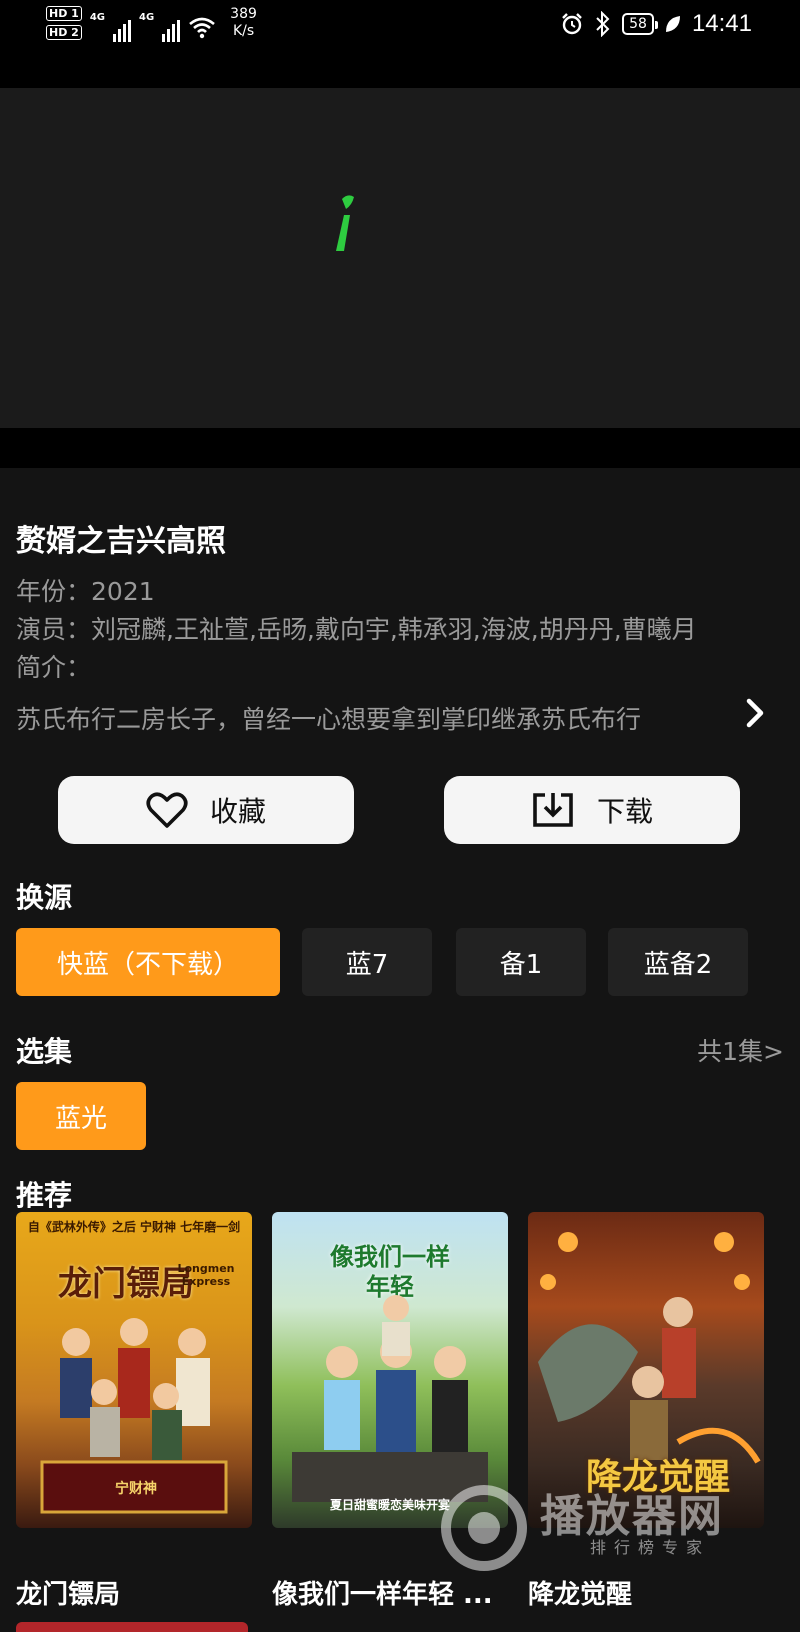  Describe the element at coordinates (606, 1524) in the screenshot. I see `site-watermark: 播放器网 排行榜专家` at that location.